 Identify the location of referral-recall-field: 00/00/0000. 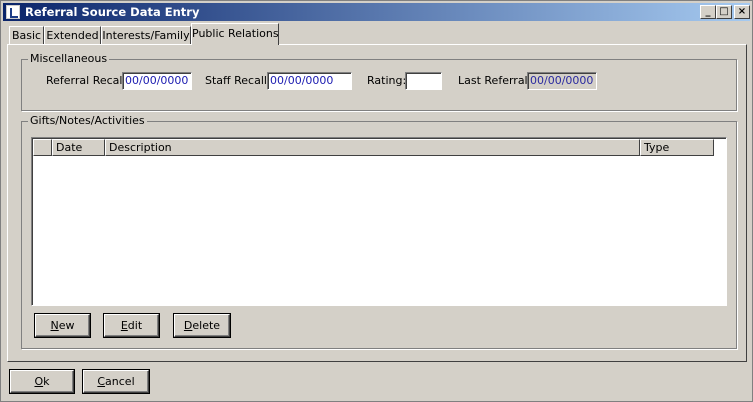
(157, 81).